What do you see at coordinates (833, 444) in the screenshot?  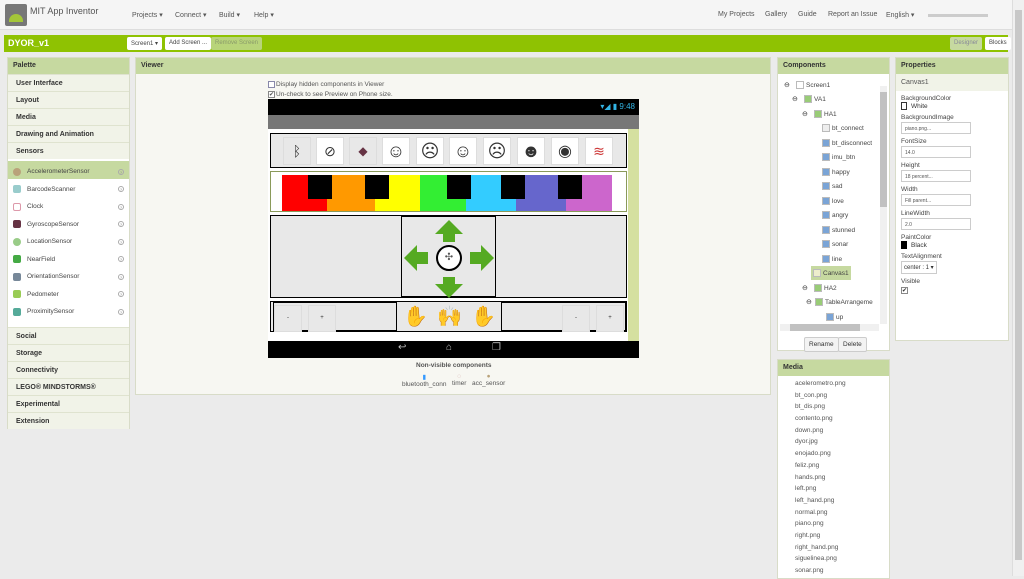 I see `media-file: dyor.jpg` at bounding box center [833, 444].